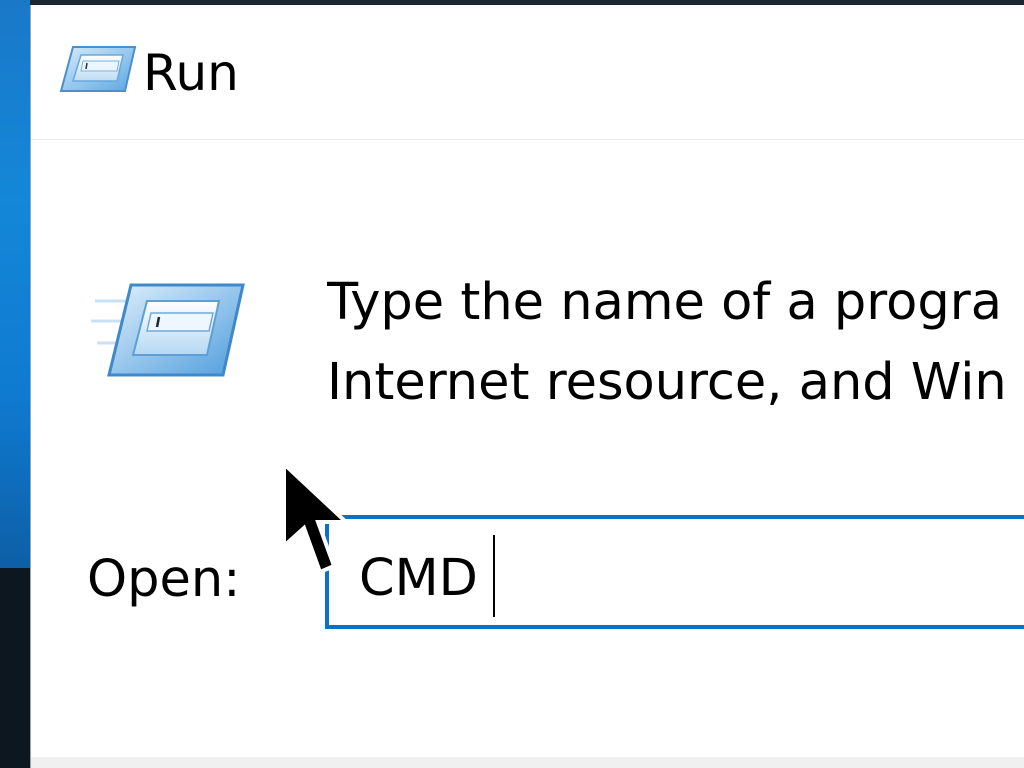 The image size is (1024, 768). I want to click on arrow-cursor-icon, so click(317, 518).